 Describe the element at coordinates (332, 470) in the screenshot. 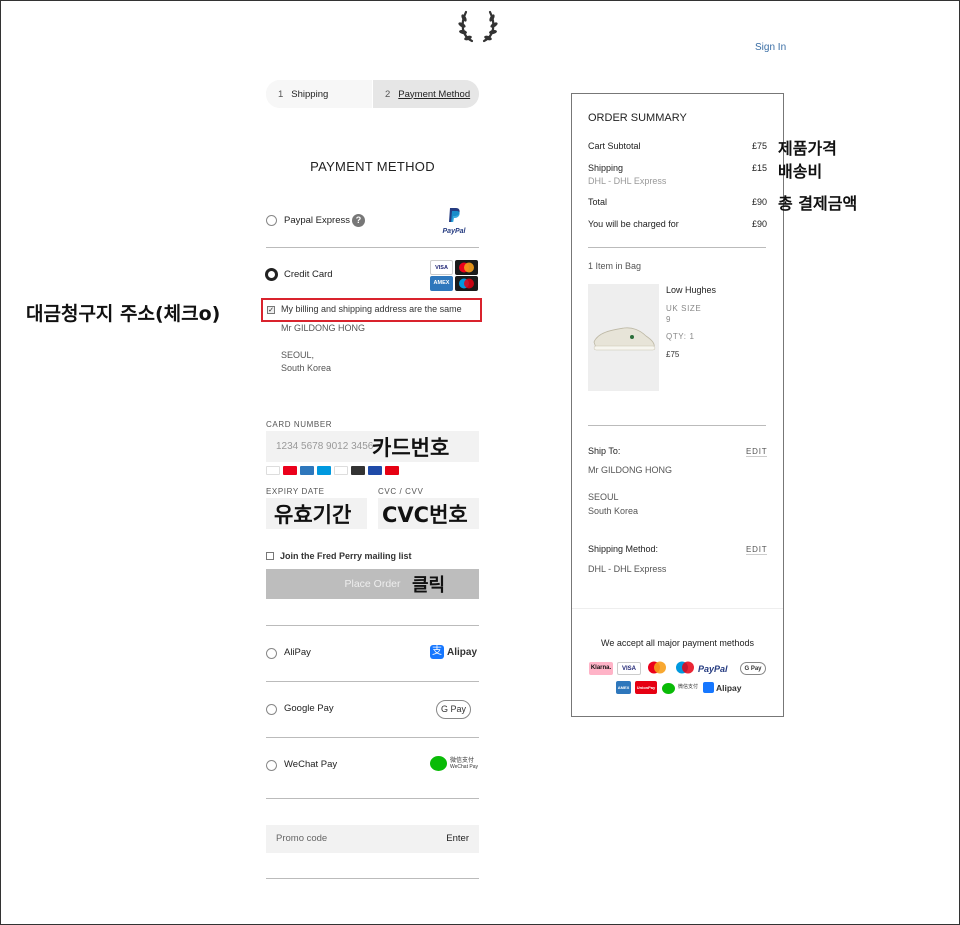

I see `accepted-cards-row` at that location.